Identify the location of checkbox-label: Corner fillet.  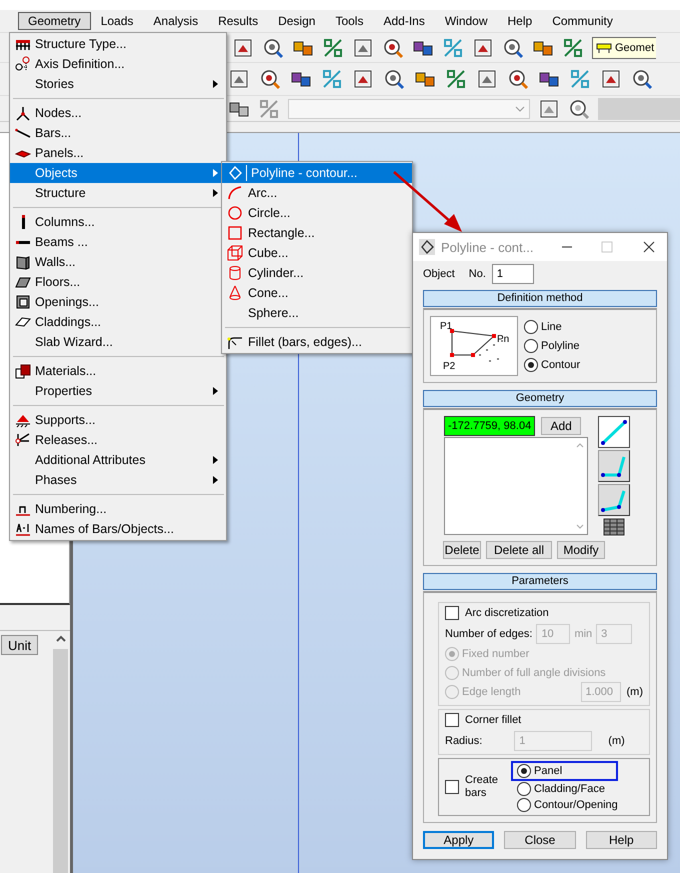
(493, 720).